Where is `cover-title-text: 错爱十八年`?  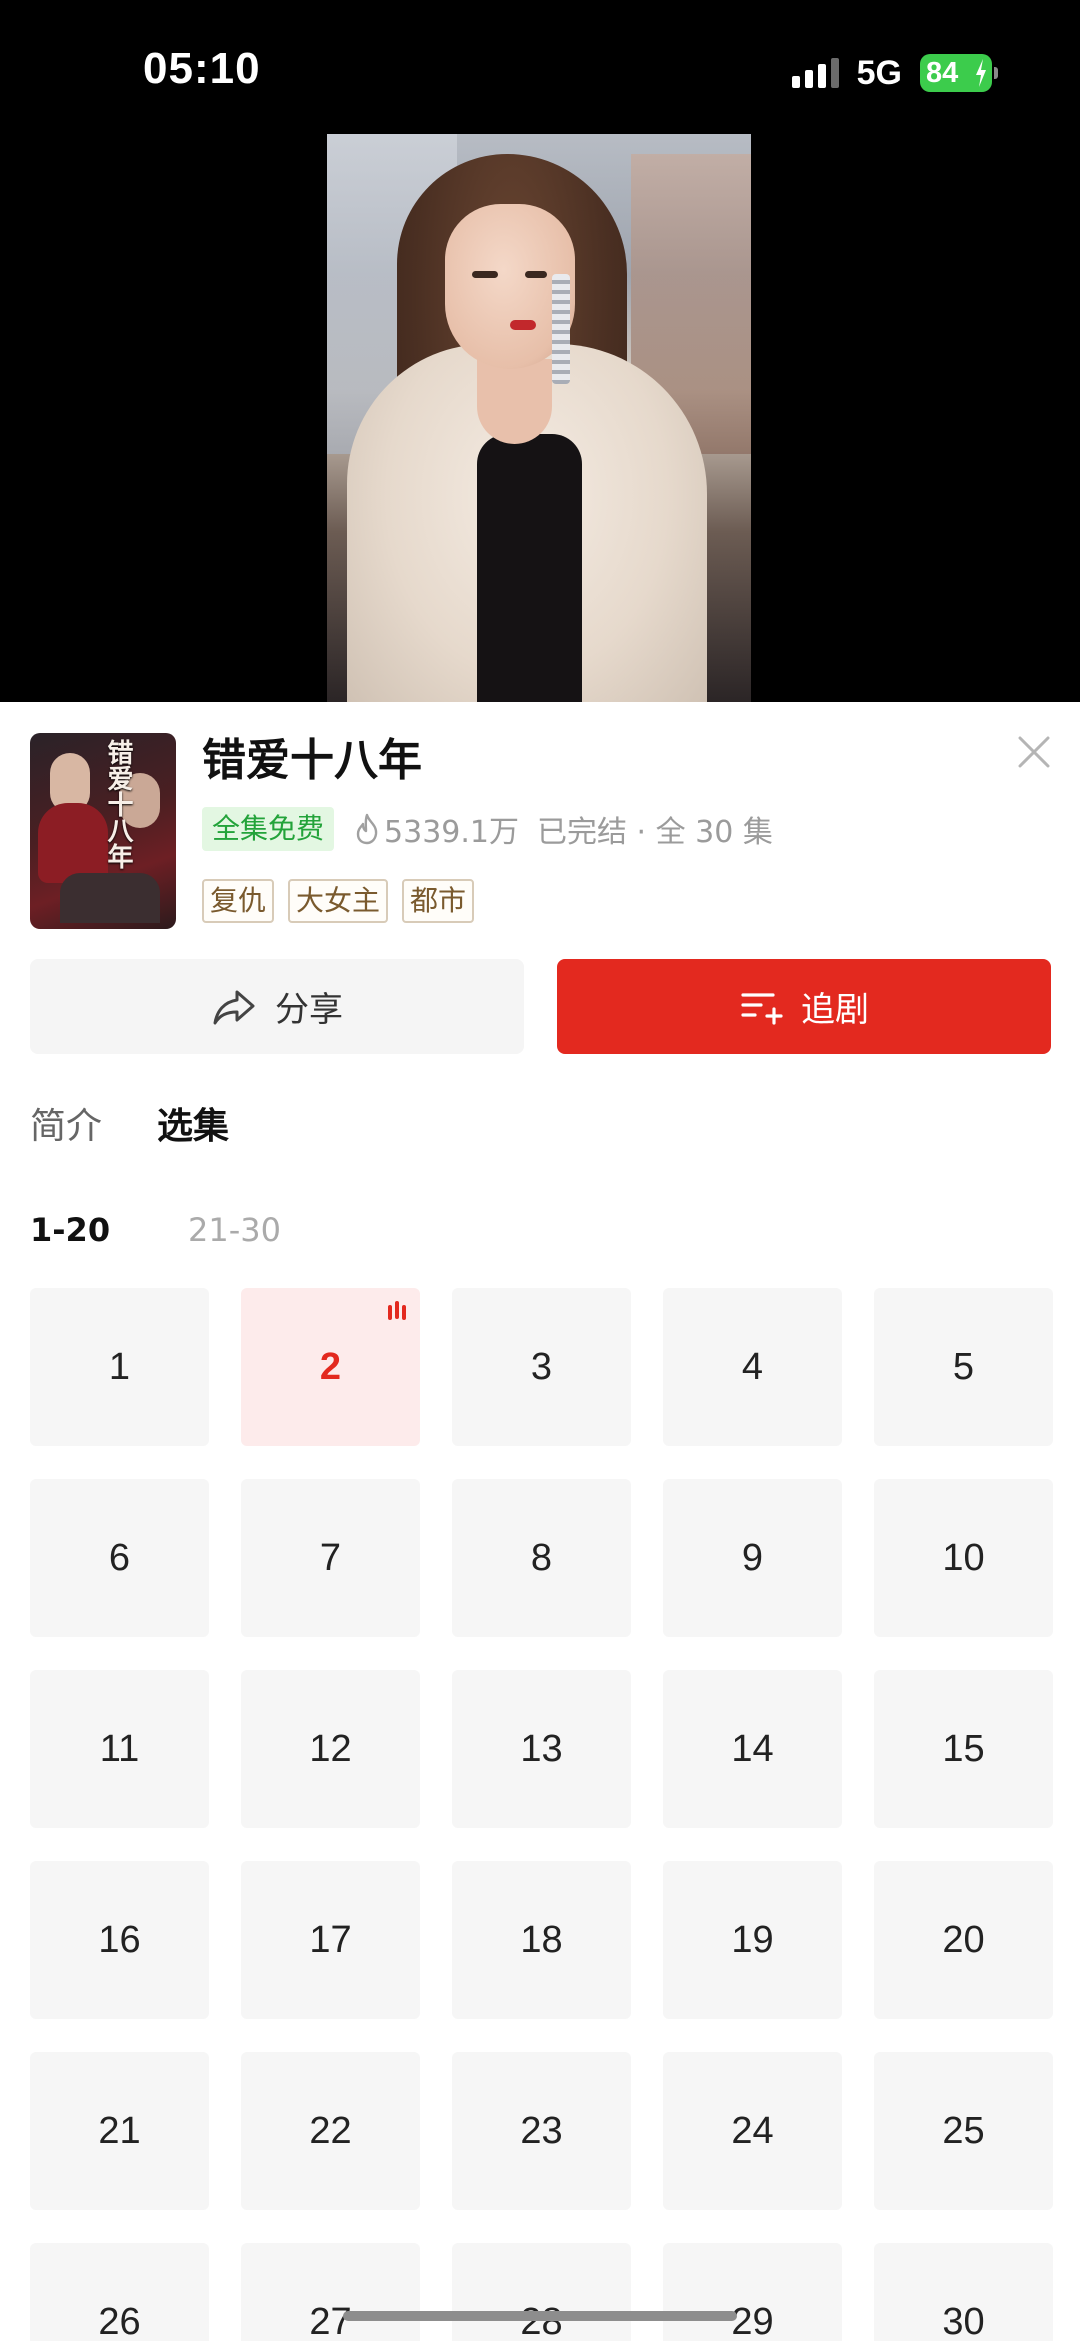 cover-title-text: 错爱十八年 is located at coordinates (118, 804).